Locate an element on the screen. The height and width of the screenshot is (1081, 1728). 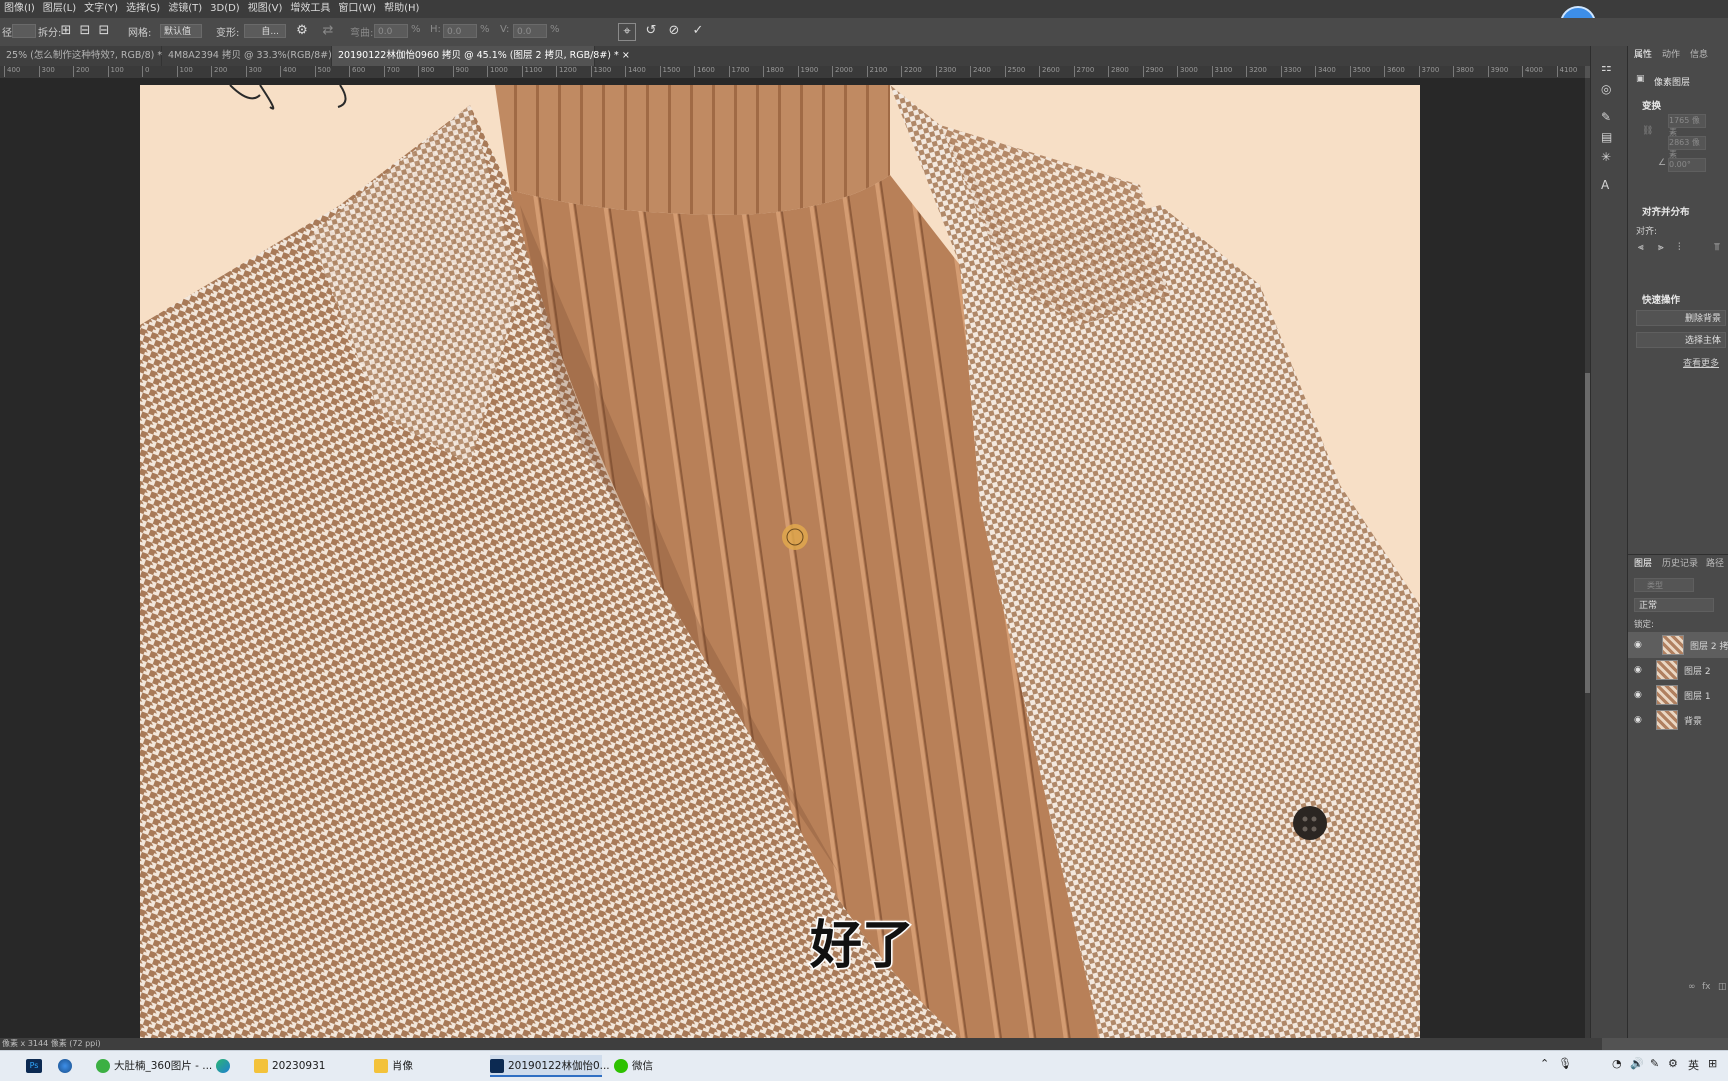
photoshop-icon: Ps is located at coordinates (34, 1066).